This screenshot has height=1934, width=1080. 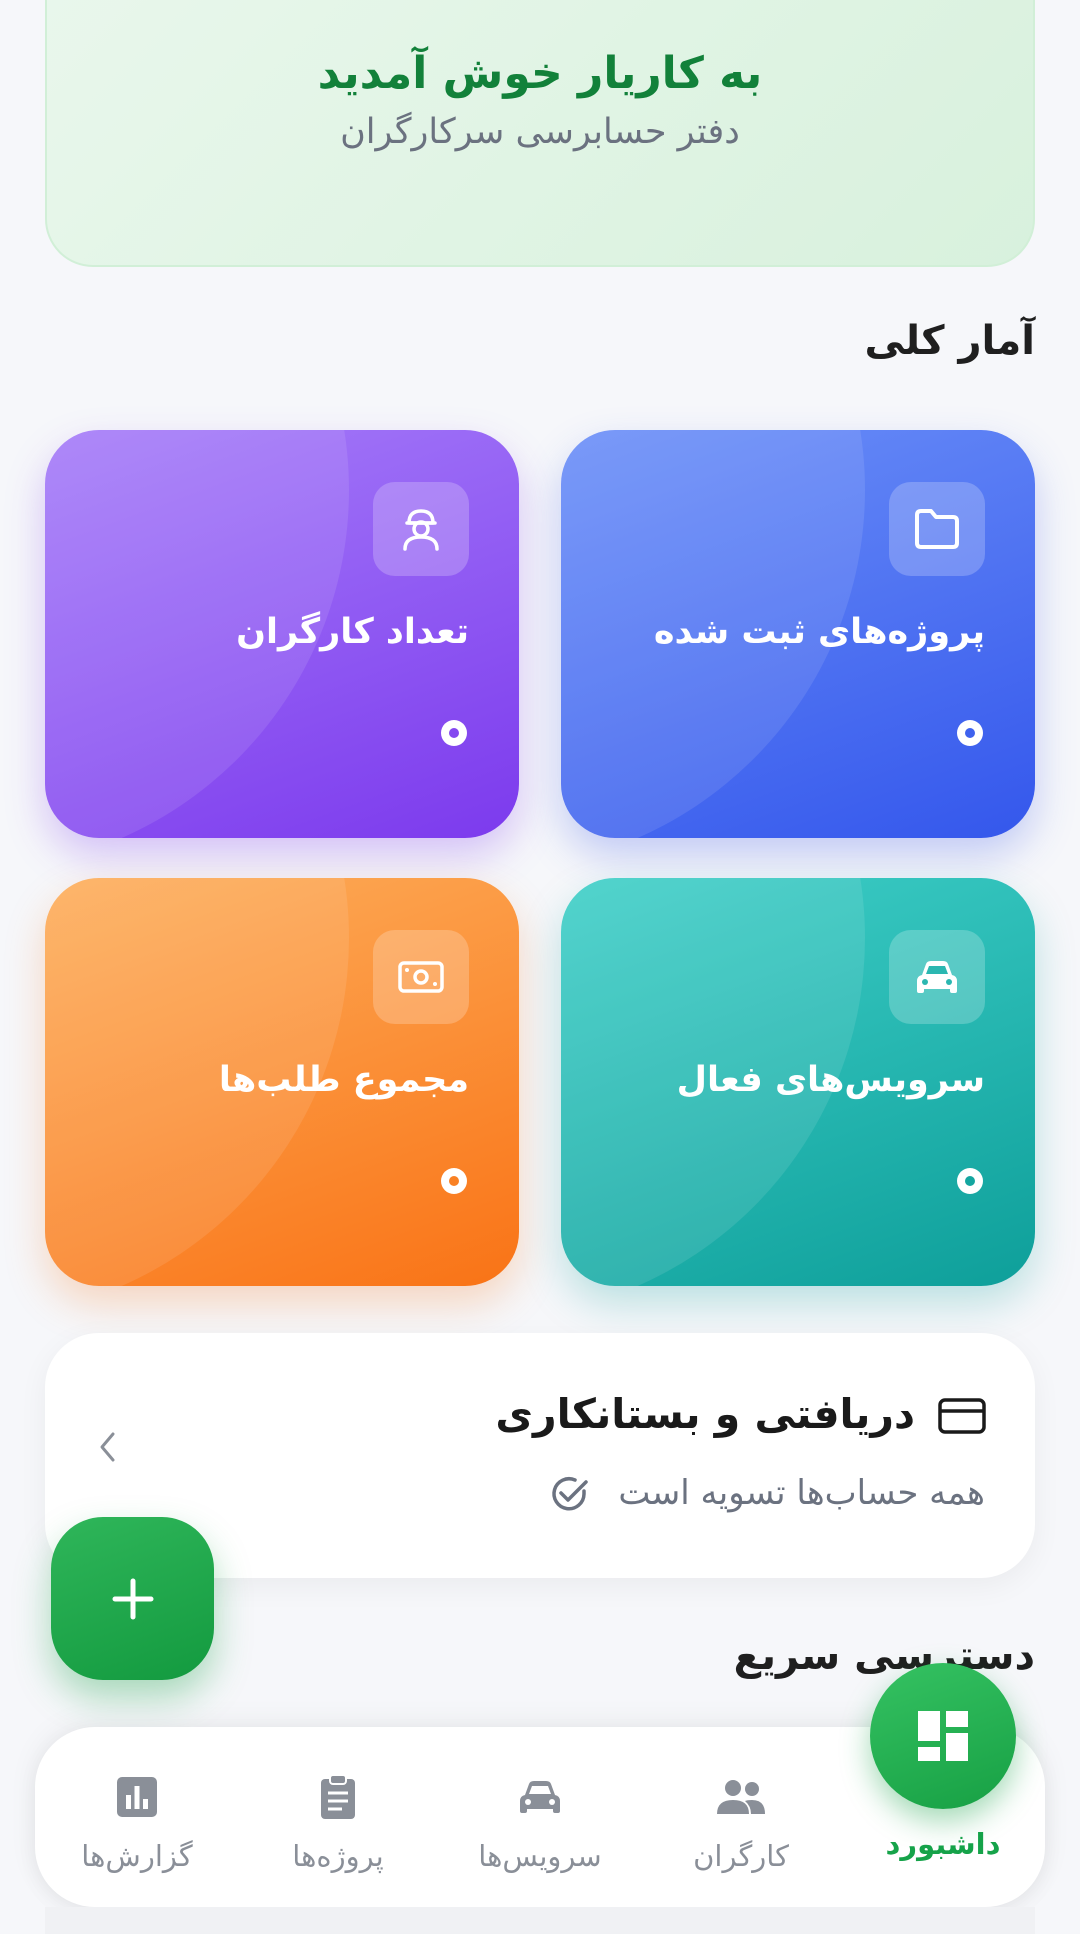 What do you see at coordinates (421, 529) in the screenshot?
I see `worker-icon` at bounding box center [421, 529].